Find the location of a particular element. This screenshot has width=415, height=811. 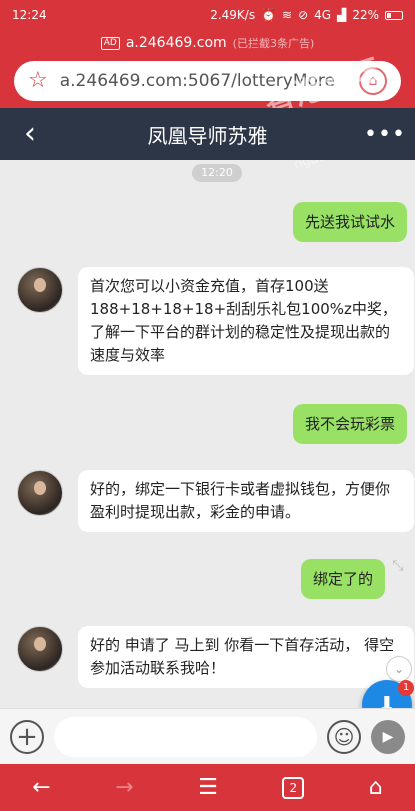

status-bar: 12:24 2.49K/s ⏰ ≋ ⊘ 4G ▟ 22% is located at coordinates (207, 15).